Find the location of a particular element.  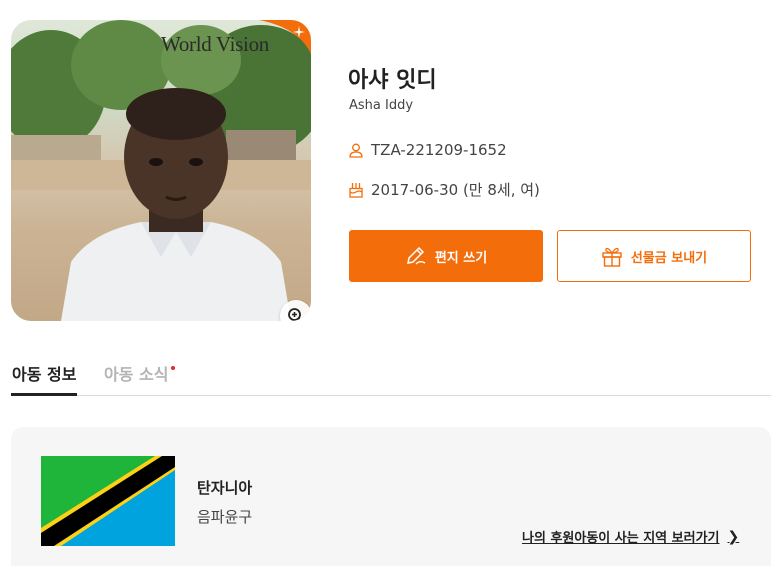

tab-child-info: 아동 정보 is located at coordinates (44, 379).